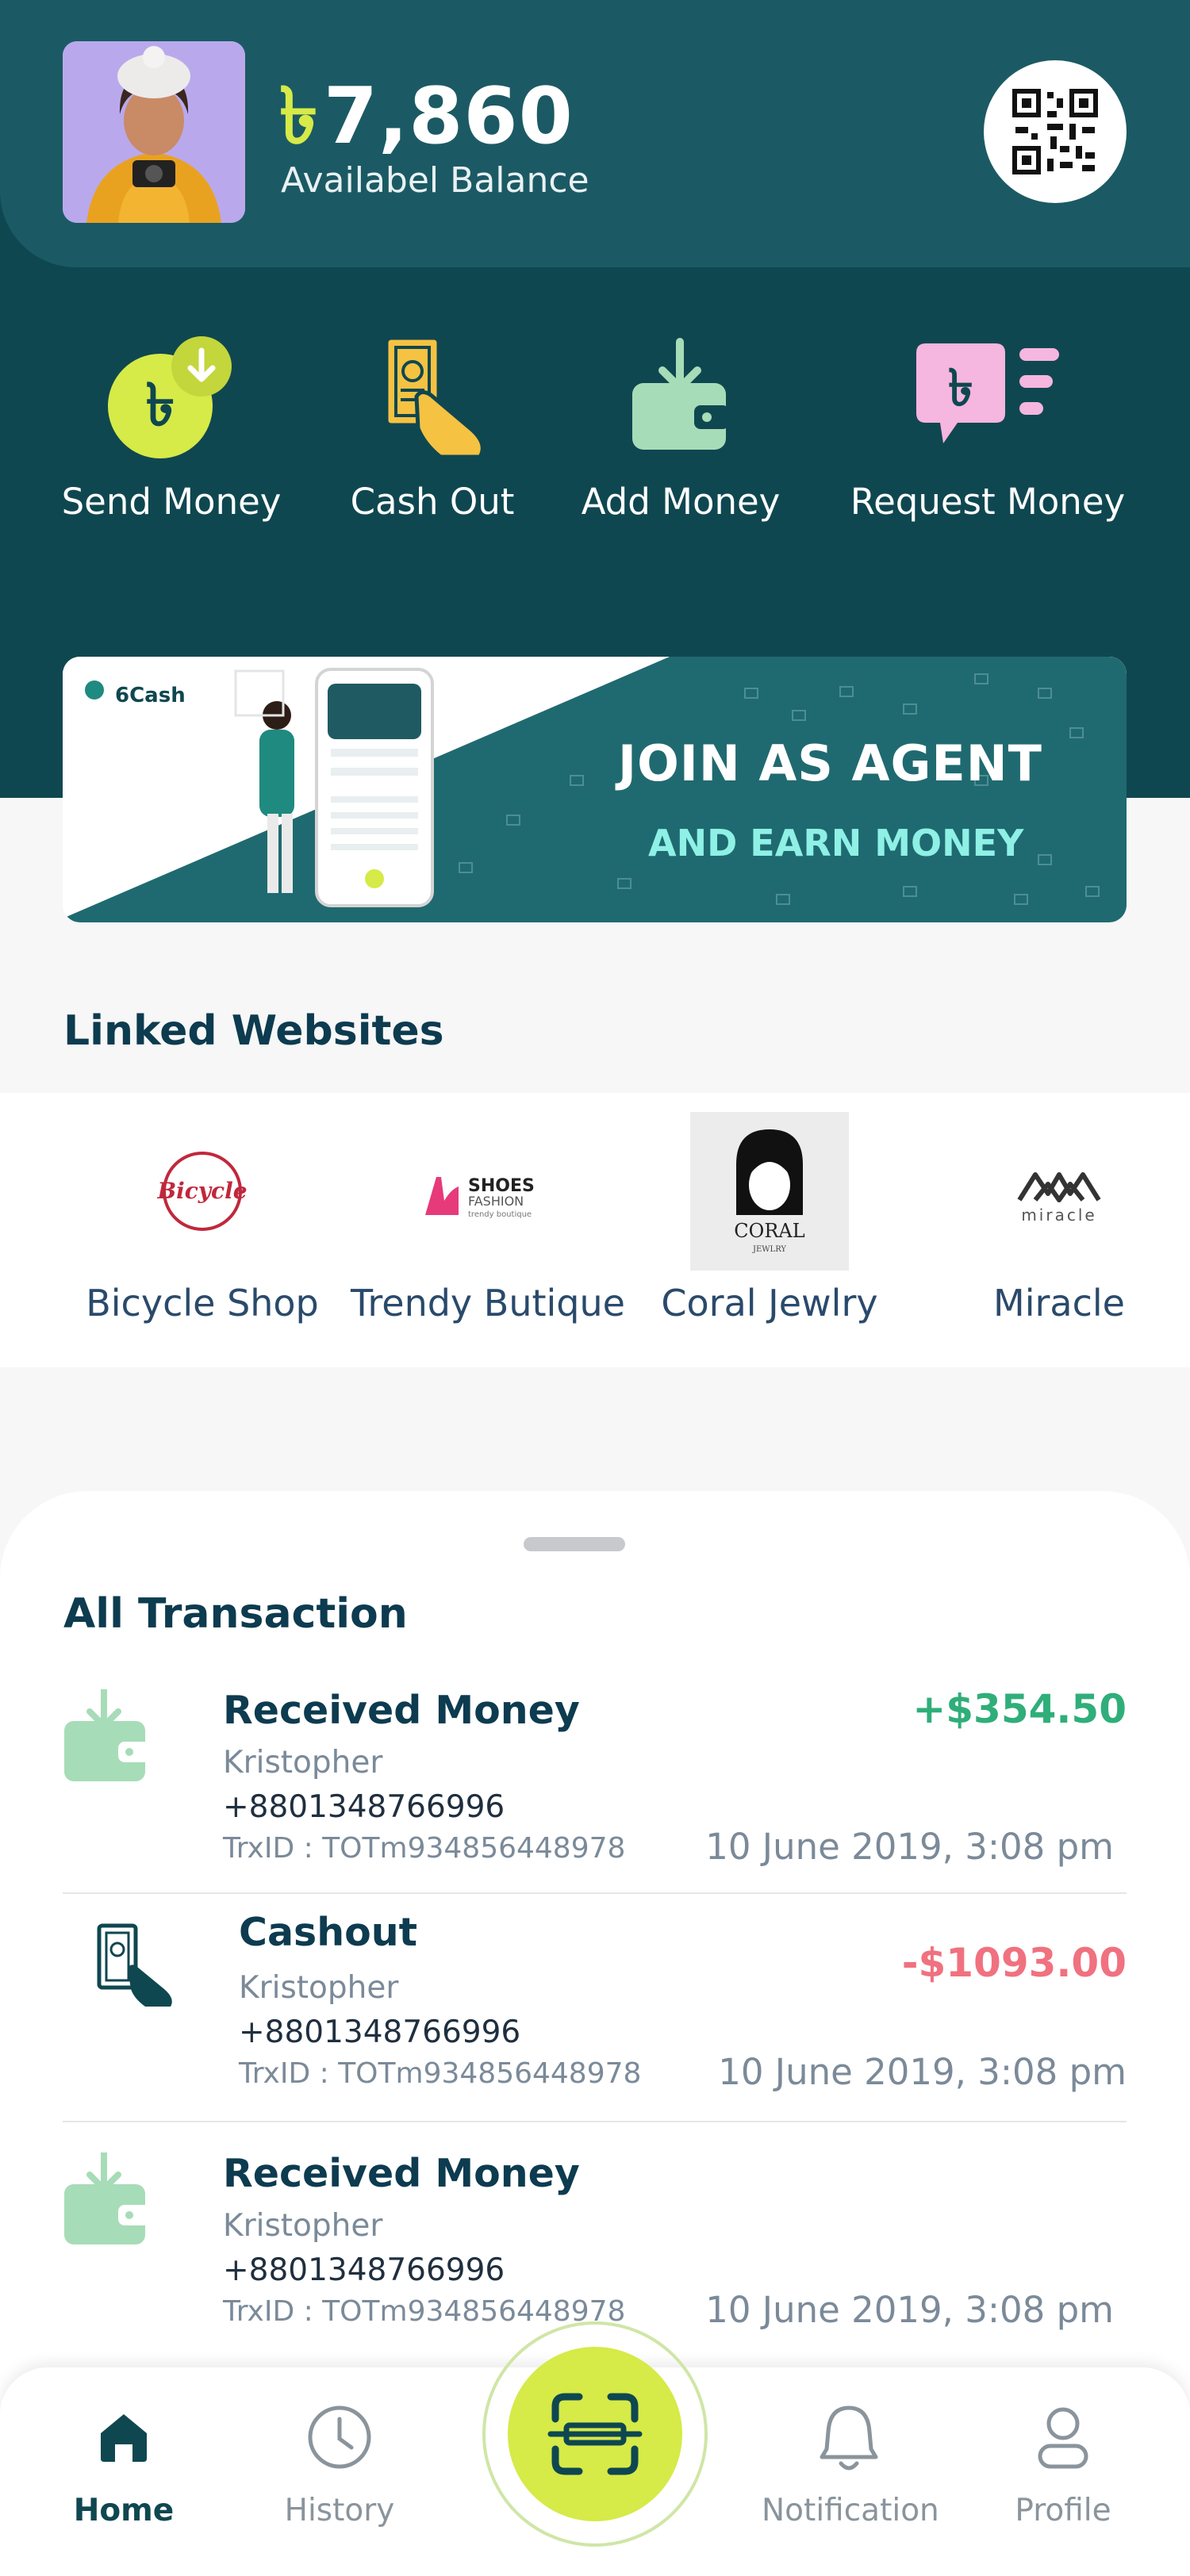  Describe the element at coordinates (123, 2438) in the screenshot. I see `home-icon` at that location.